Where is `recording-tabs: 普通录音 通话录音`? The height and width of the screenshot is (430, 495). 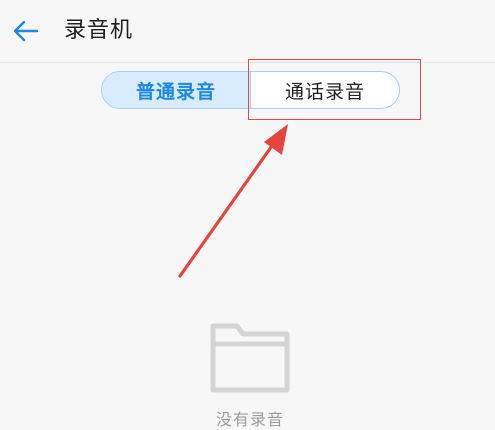
recording-tabs: 普通录音 通话录音 is located at coordinates (250, 90).